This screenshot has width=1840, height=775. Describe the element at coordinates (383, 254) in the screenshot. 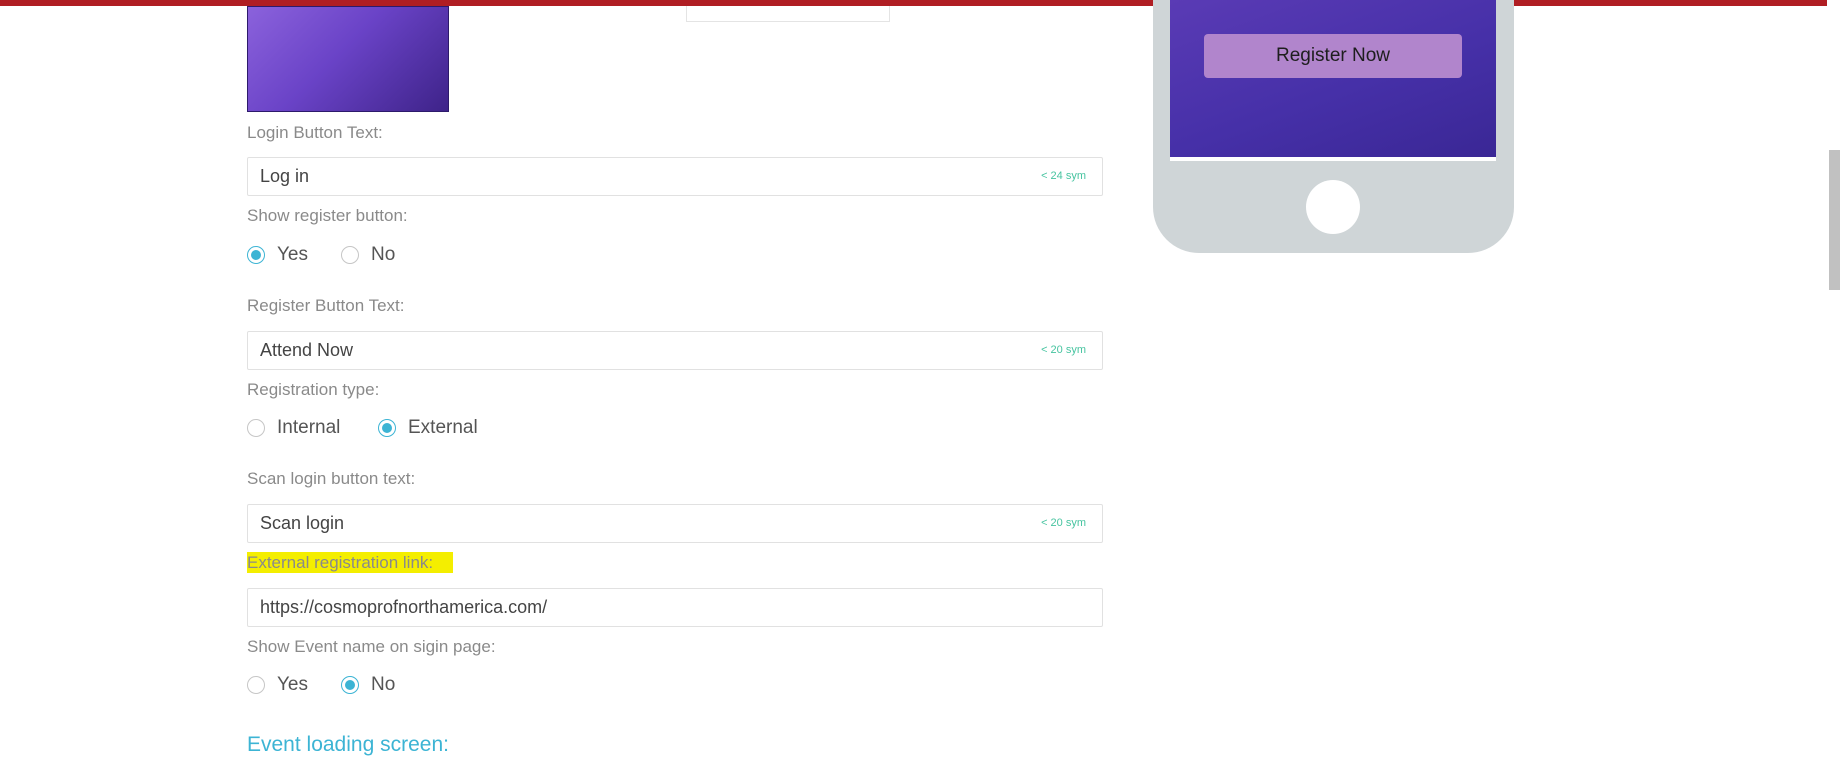

I see `show-register-no-label: No` at that location.